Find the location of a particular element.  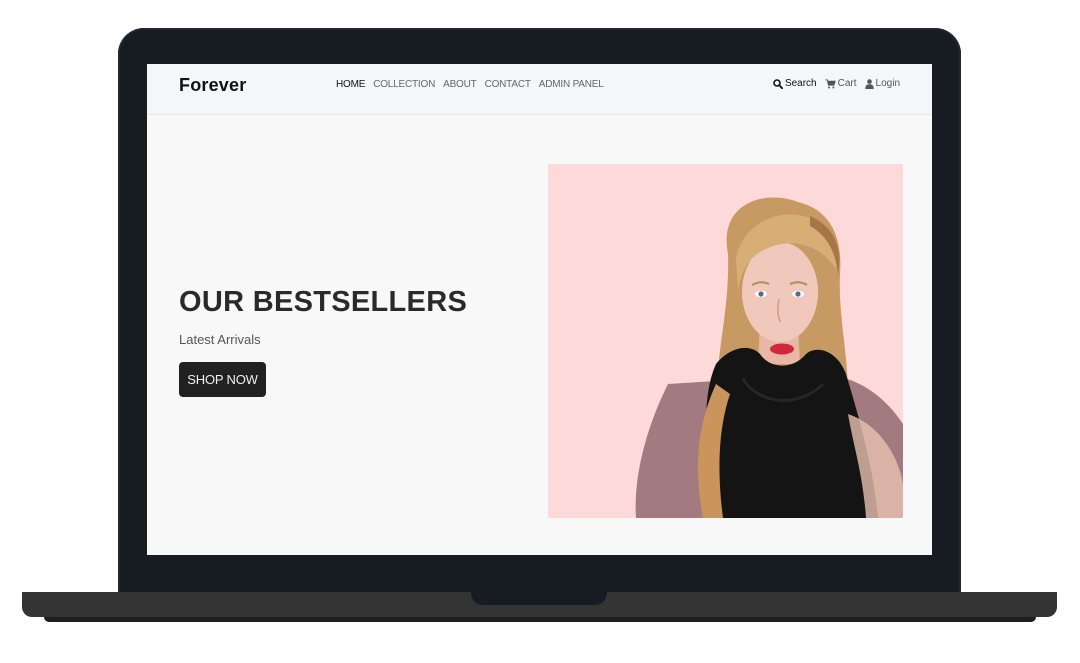

nav-link-admin-panel: ADMIN PANEL is located at coordinates (571, 84).